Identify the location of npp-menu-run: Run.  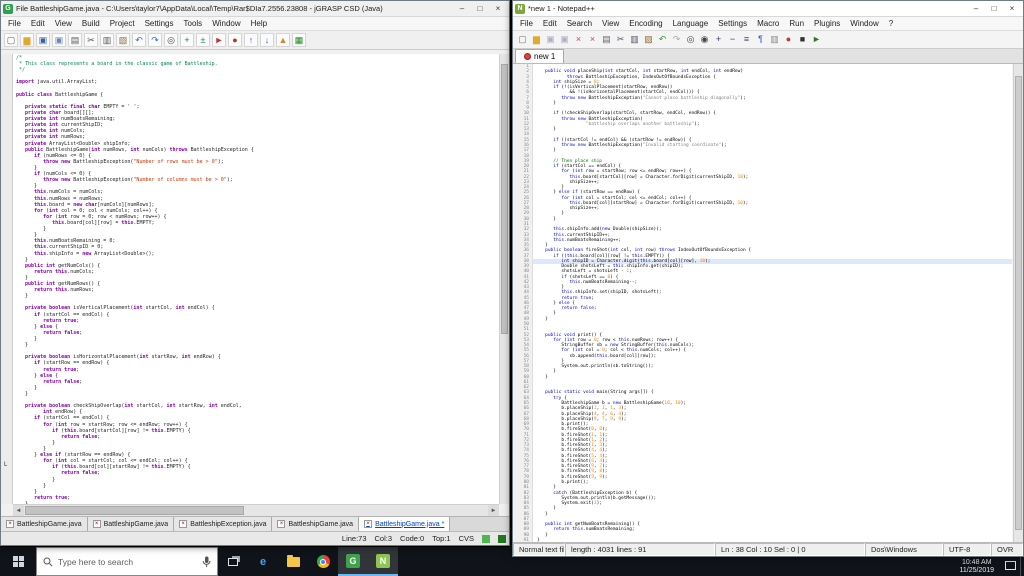
(796, 23).